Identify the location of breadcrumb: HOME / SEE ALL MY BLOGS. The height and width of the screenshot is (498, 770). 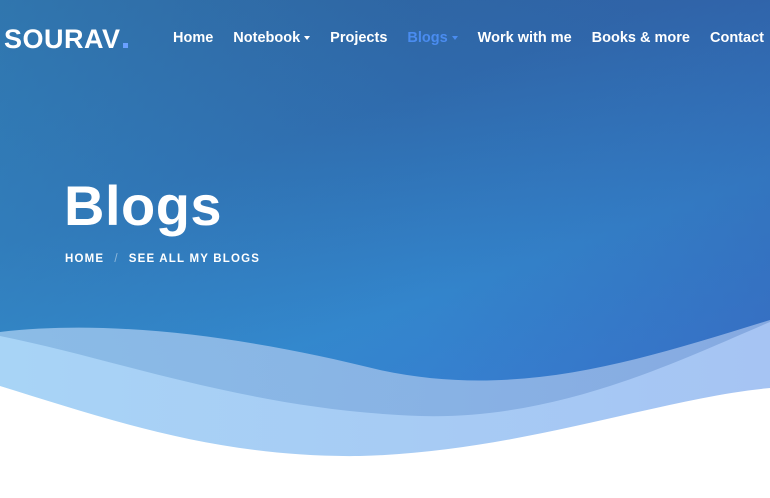
(162, 259).